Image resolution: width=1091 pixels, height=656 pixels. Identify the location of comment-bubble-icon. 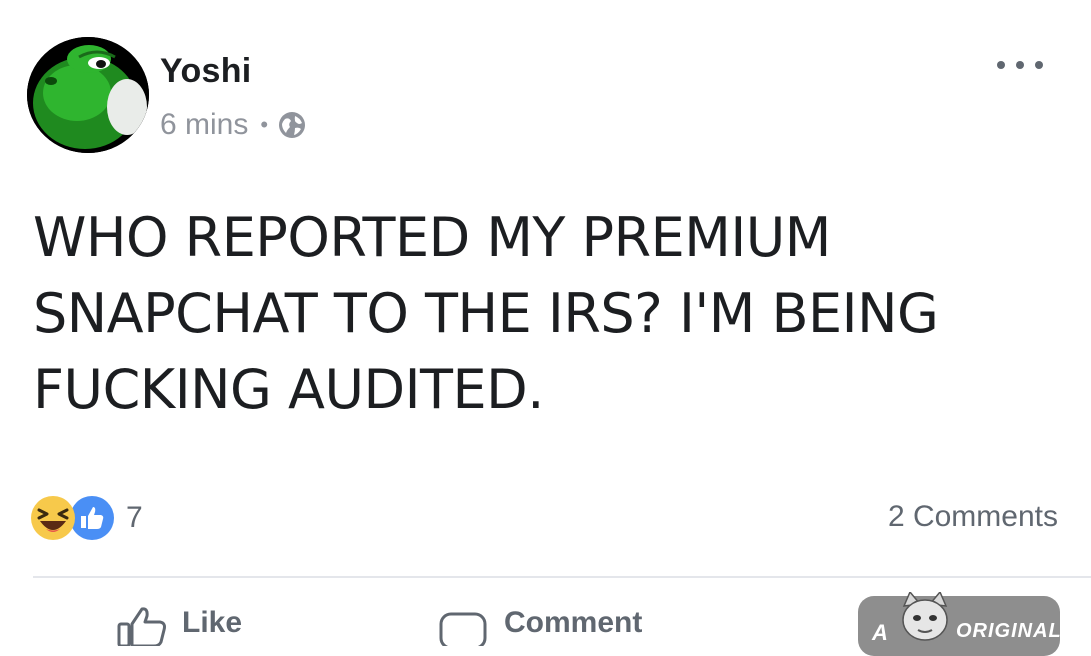
(463, 629).